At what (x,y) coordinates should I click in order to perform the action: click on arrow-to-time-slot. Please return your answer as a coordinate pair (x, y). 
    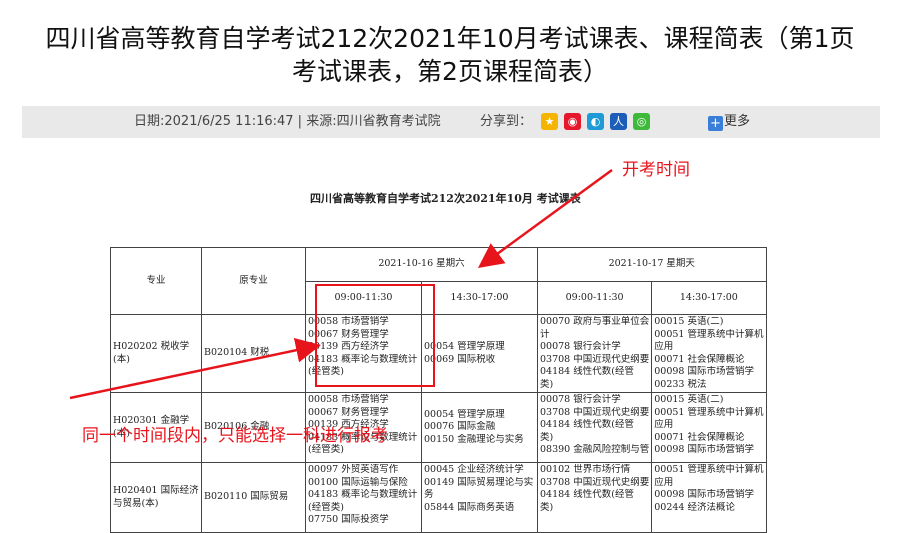
    Looking at the image, I should click on (195, 368).